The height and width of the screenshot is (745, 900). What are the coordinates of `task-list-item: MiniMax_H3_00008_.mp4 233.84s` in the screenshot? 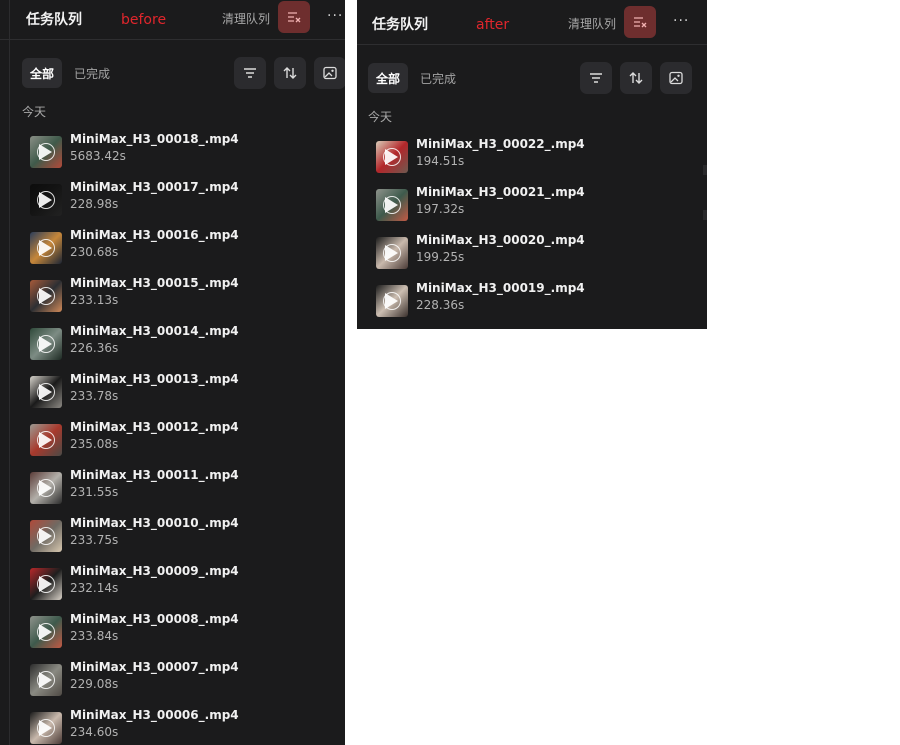 It's located at (180, 633).